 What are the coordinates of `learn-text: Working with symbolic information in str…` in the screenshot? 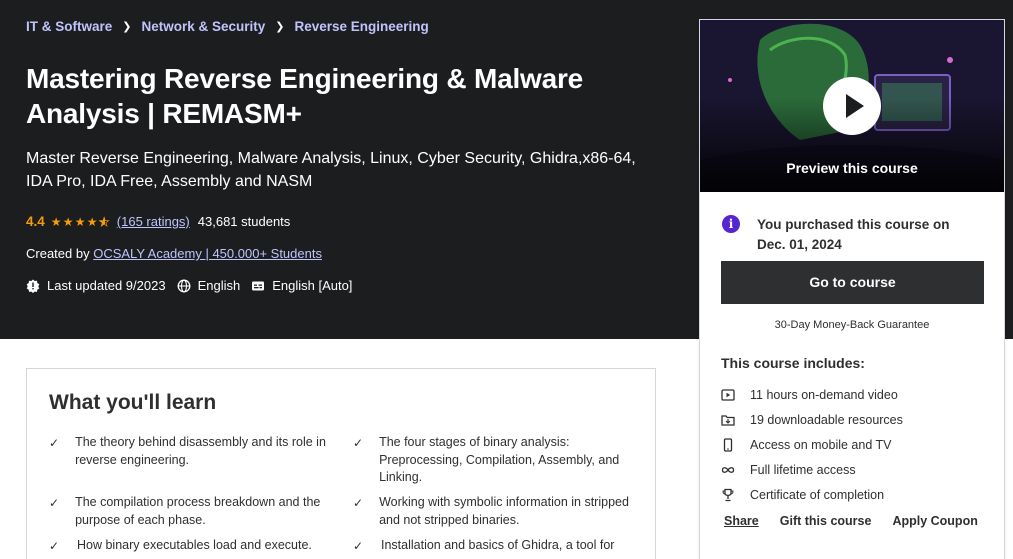 It's located at (504, 511).